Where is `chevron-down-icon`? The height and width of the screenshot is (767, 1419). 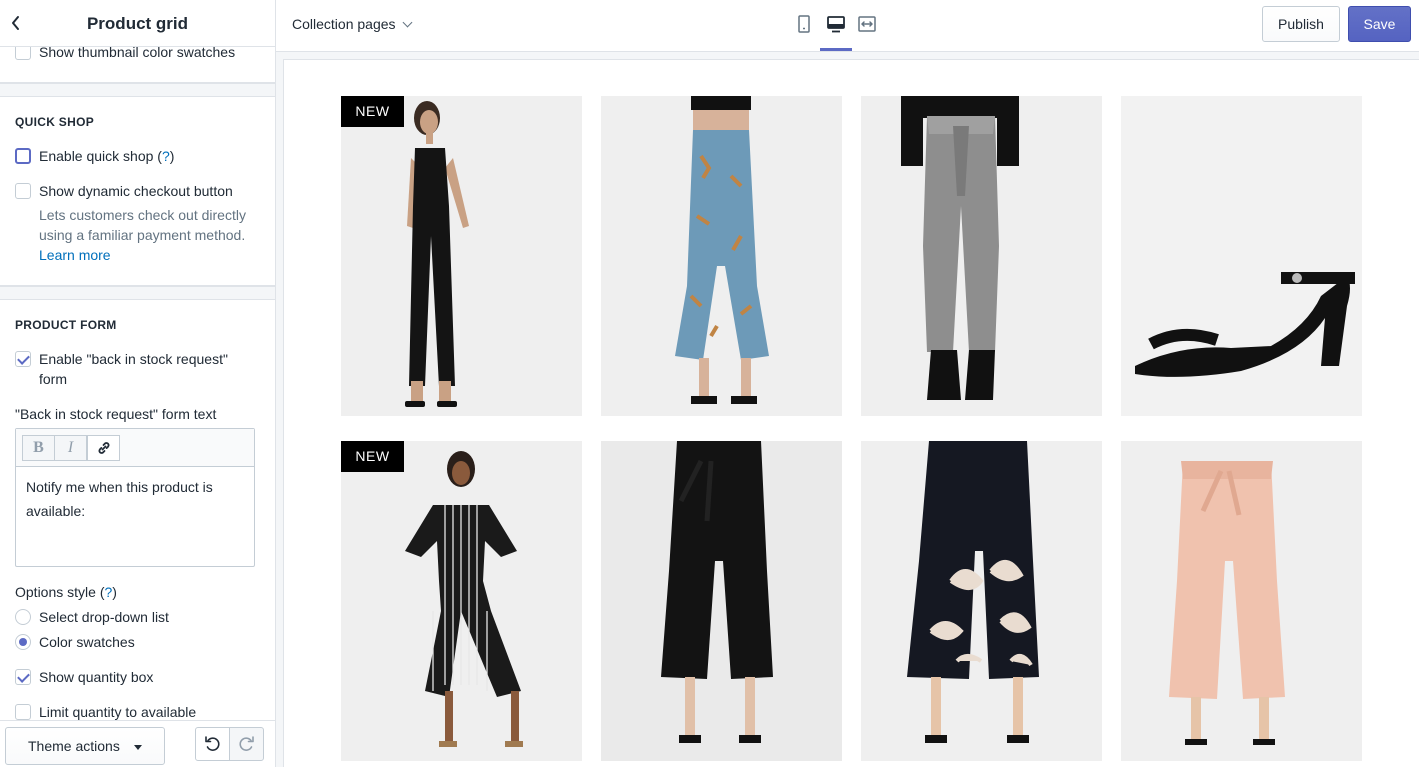
chevron-down-icon is located at coordinates (407, 22).